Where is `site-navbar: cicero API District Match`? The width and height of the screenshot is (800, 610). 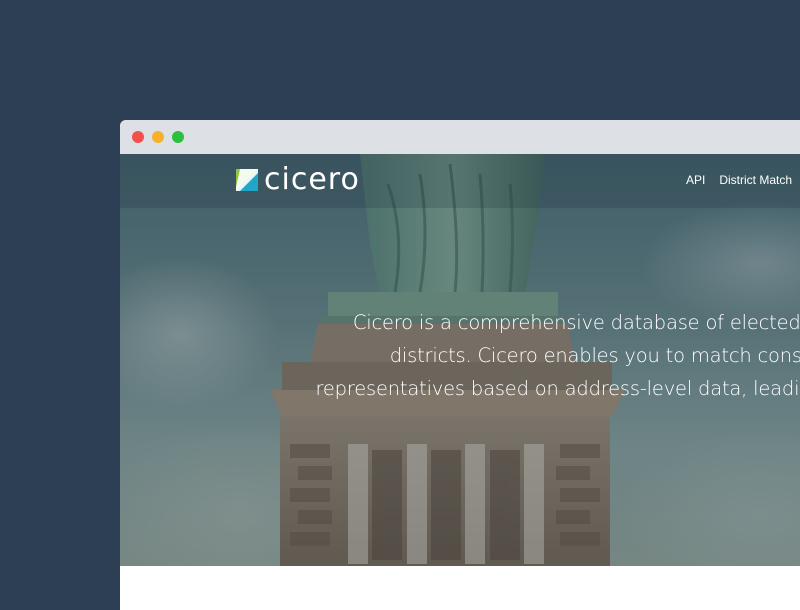
site-navbar: cicero API District Match is located at coordinates (460, 181).